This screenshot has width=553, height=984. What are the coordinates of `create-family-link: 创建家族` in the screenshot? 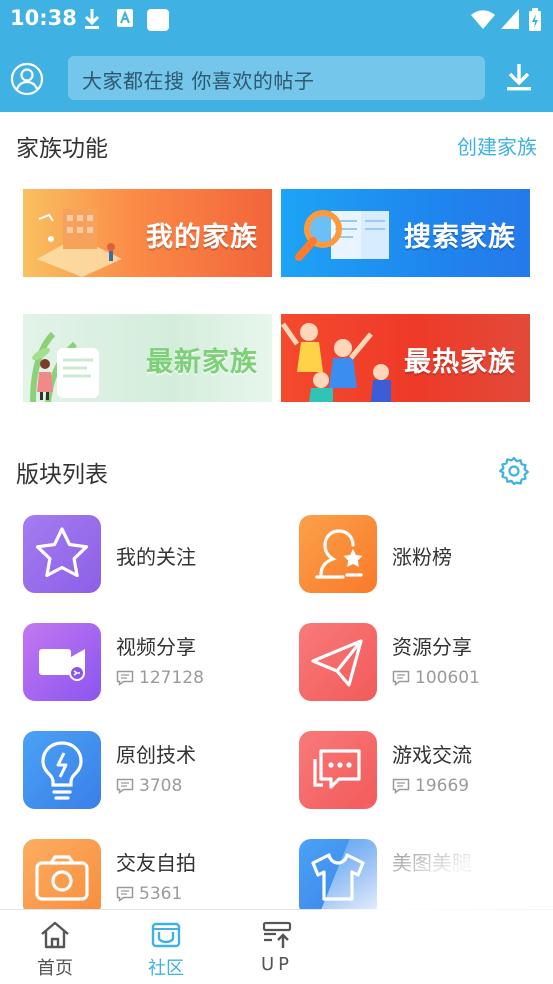 It's located at (497, 145).